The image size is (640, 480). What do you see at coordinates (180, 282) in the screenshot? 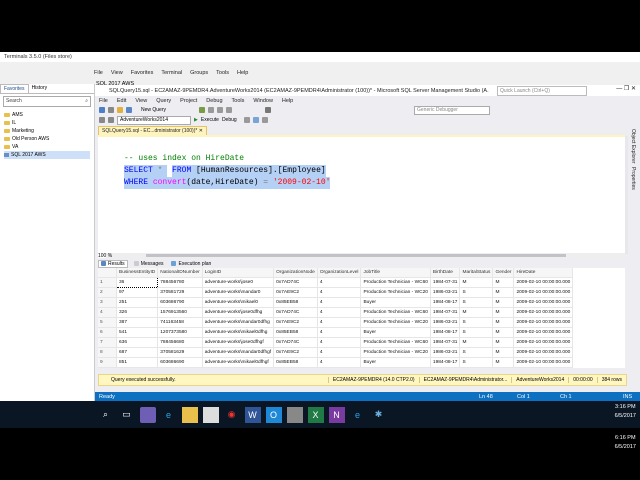
I see `table-cell: 788456780` at bounding box center [180, 282].